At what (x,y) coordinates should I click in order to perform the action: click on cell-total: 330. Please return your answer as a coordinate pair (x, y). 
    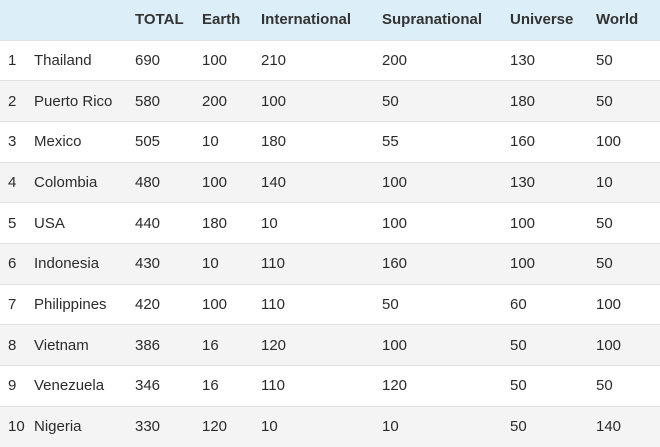
    Looking at the image, I should click on (148, 427).